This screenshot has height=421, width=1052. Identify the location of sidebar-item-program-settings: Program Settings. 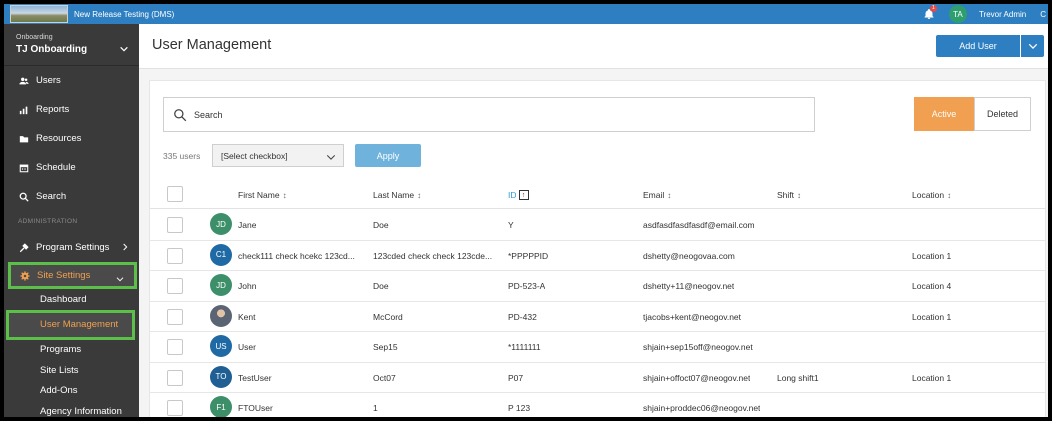
(71, 247).